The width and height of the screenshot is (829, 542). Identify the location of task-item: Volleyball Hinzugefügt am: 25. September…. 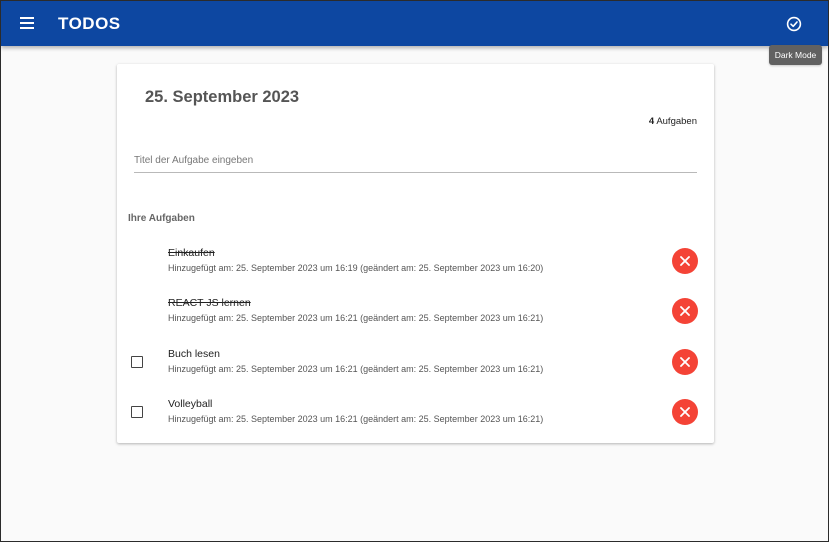
(415, 423).